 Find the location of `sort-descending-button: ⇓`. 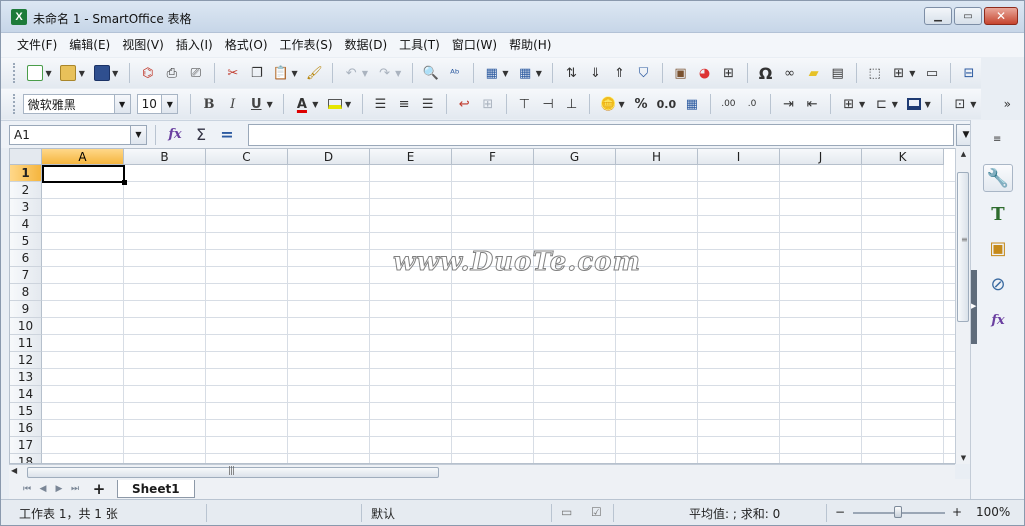

sort-descending-button: ⇓ is located at coordinates (595, 73).